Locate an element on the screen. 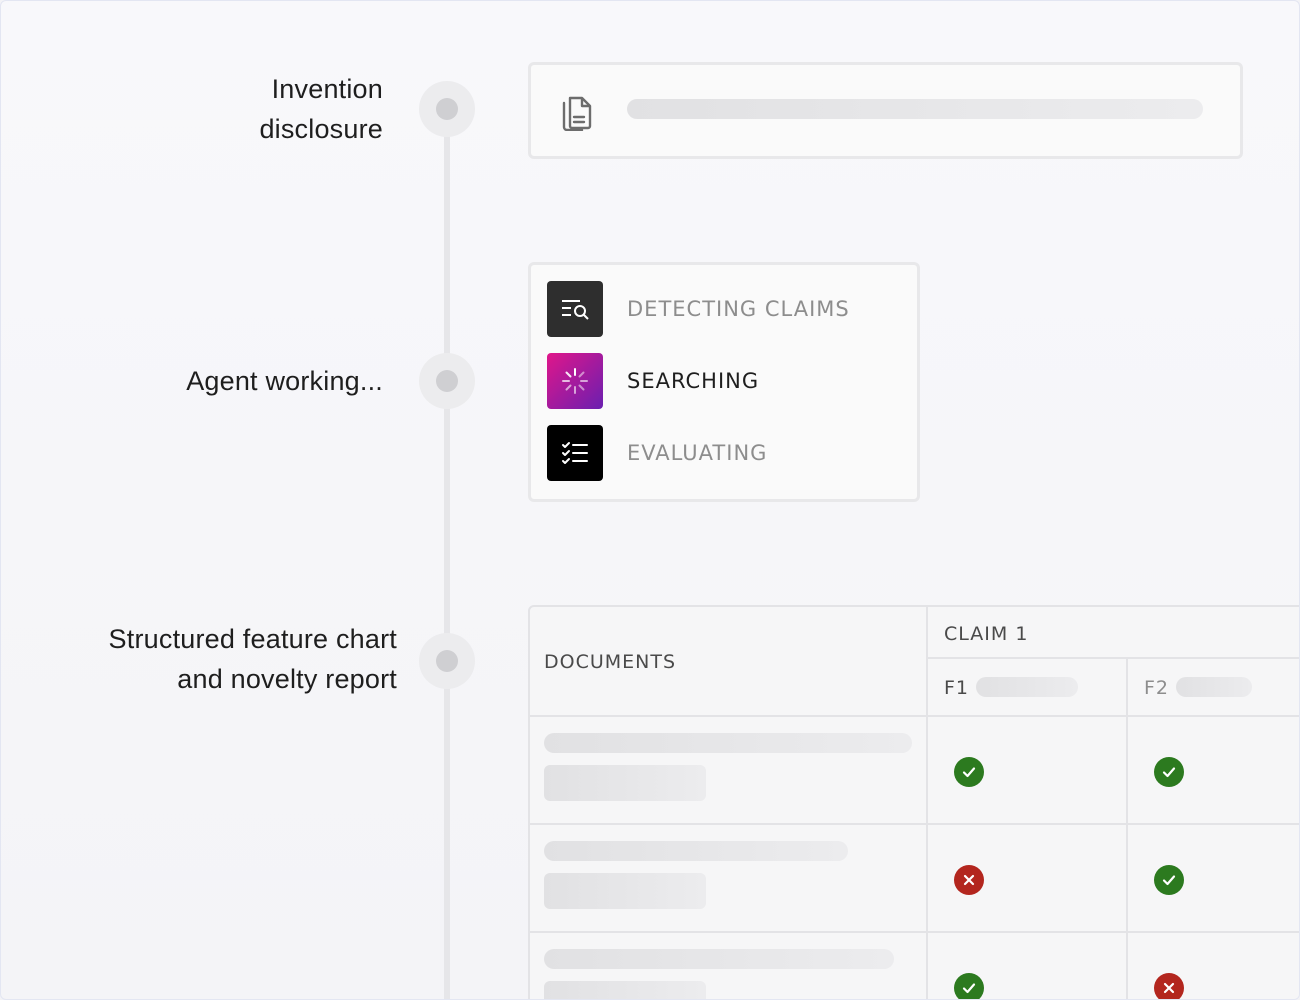 This screenshot has width=1300, height=1000. spinner-icon is located at coordinates (575, 381).